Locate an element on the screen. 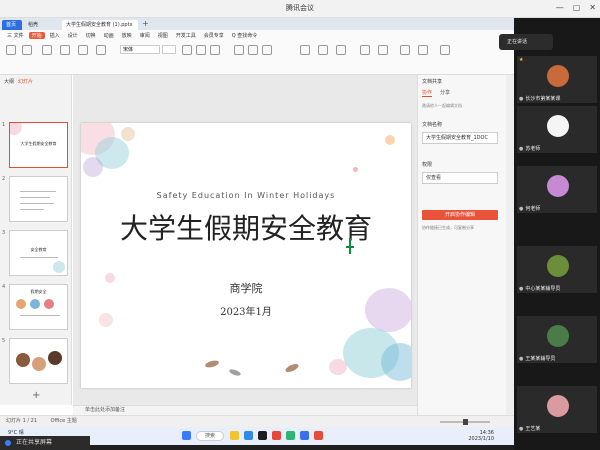 This screenshot has width=600, height=450. select-icon is located at coordinates (445, 50).